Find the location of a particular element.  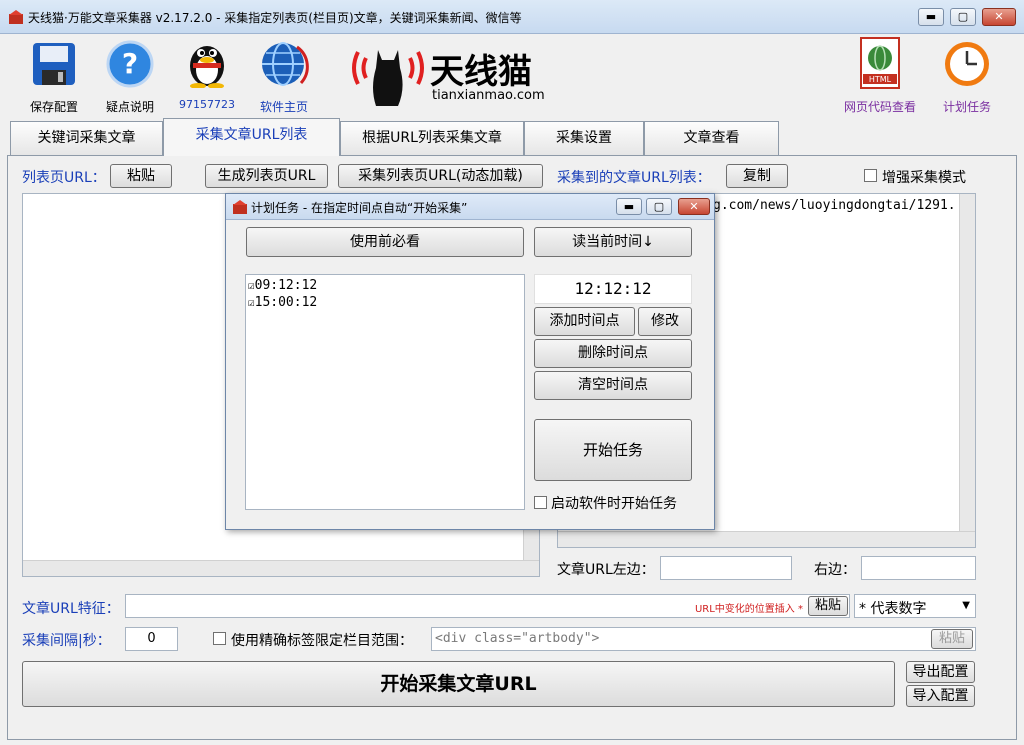

tab-collect-by-url-list: 根据URL列表采集文章 is located at coordinates (432, 138).